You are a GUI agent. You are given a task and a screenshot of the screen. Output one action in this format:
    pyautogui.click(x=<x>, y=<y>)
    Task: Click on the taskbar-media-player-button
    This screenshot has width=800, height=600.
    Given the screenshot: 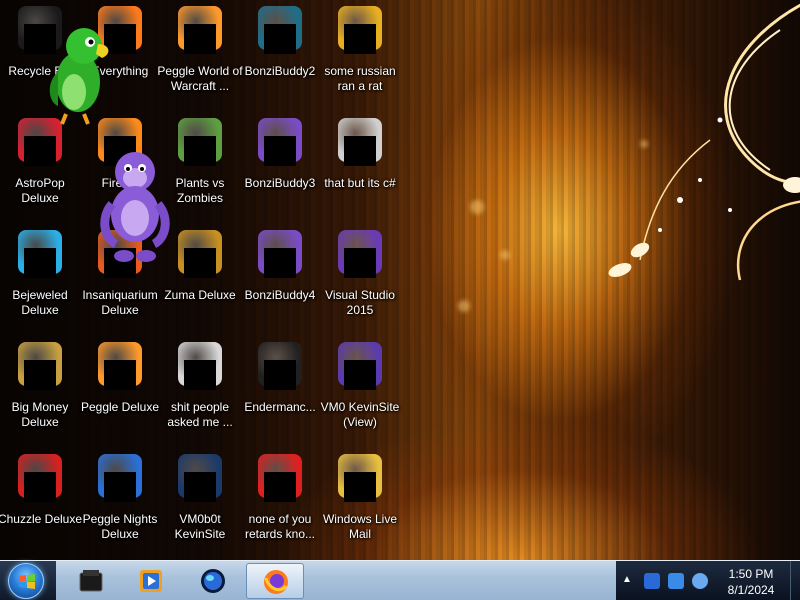 What is the action you would take?
    pyautogui.click(x=151, y=581)
    